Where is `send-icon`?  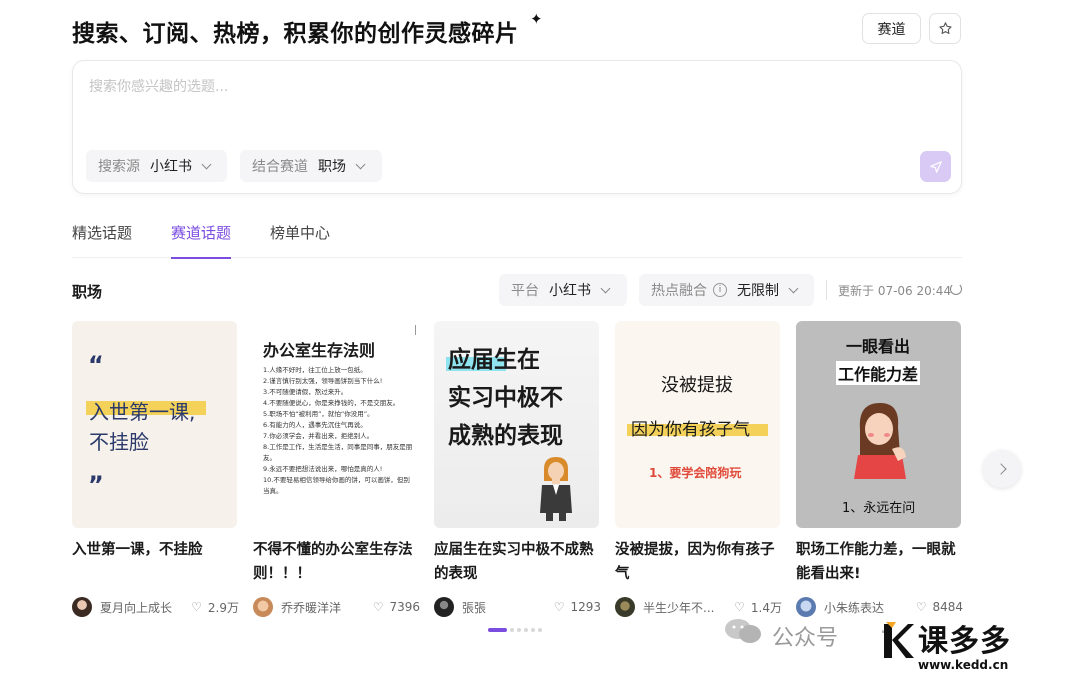
send-icon is located at coordinates (935, 166).